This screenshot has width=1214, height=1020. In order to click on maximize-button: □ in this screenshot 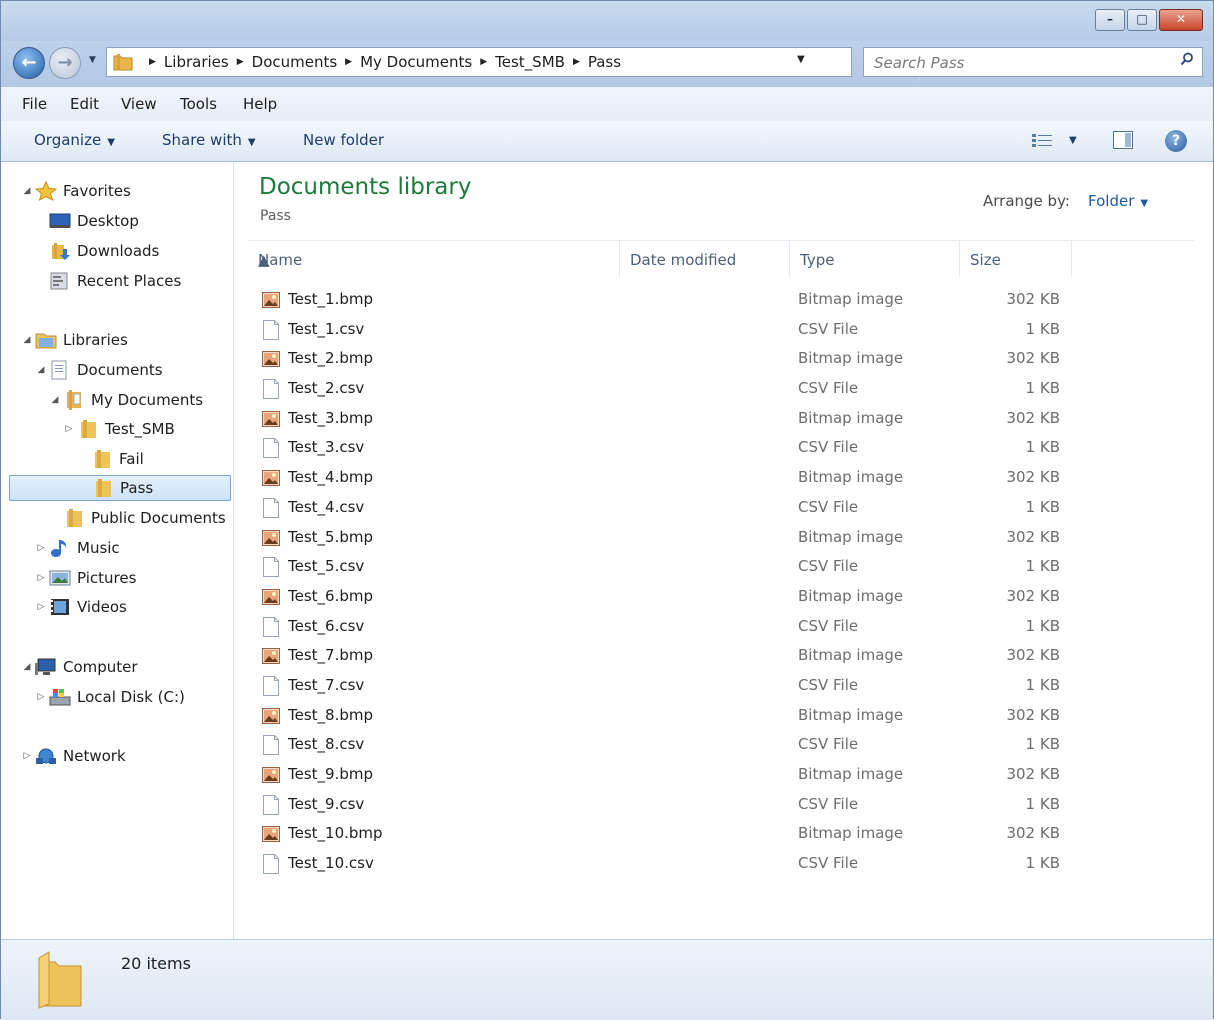, I will do `click(1142, 20)`.